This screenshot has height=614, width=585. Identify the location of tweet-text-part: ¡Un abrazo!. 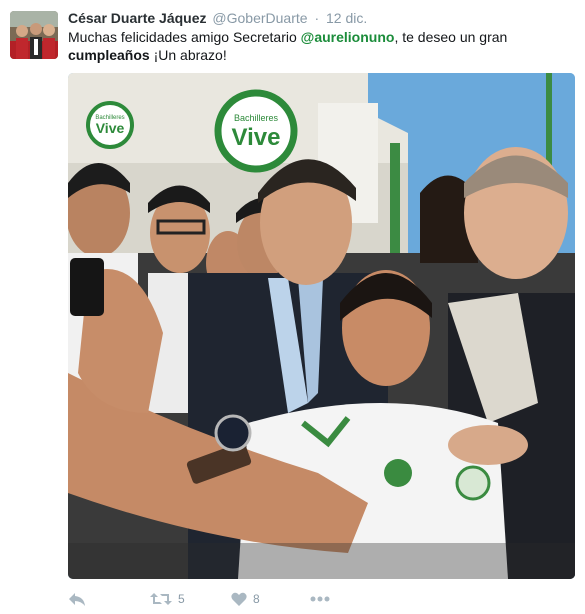
(188, 55).